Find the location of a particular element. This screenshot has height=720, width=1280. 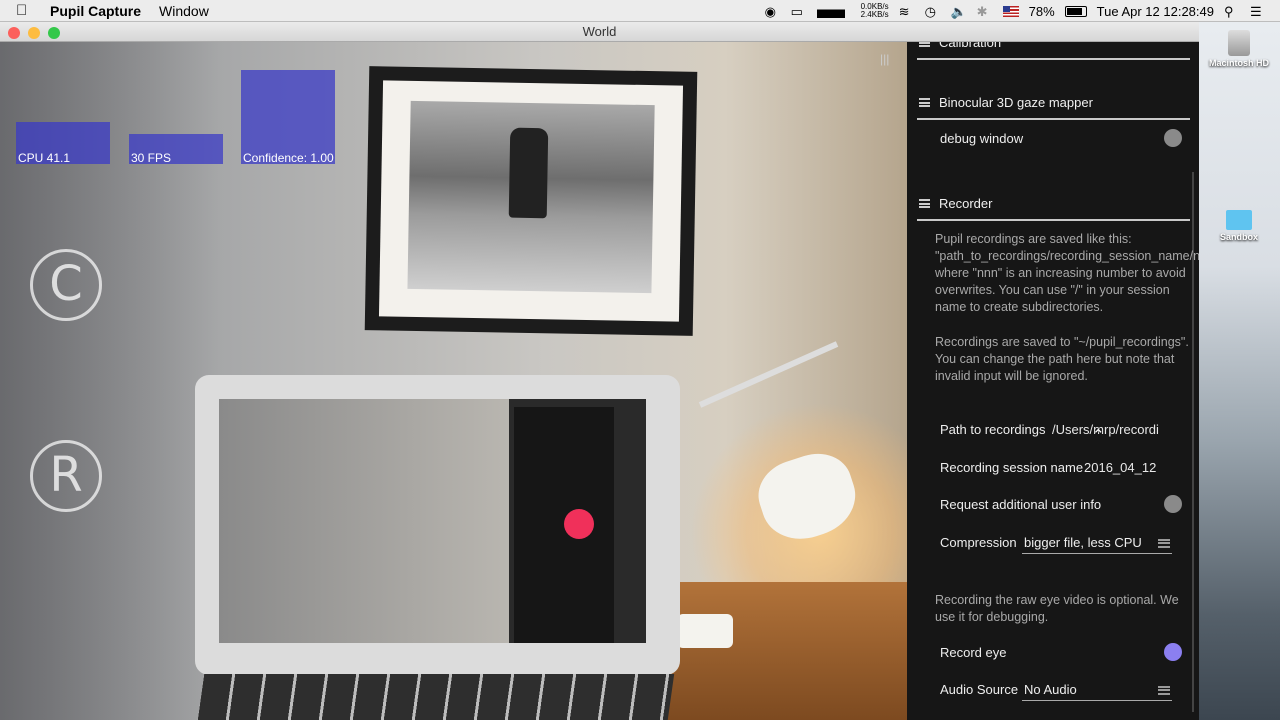

sandbox-desktop-icon: Sandbox is located at coordinates (1239, 224).